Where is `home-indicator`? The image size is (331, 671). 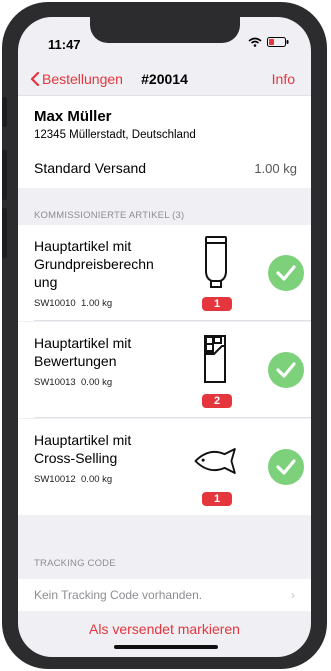
home-indicator is located at coordinates (166, 647).